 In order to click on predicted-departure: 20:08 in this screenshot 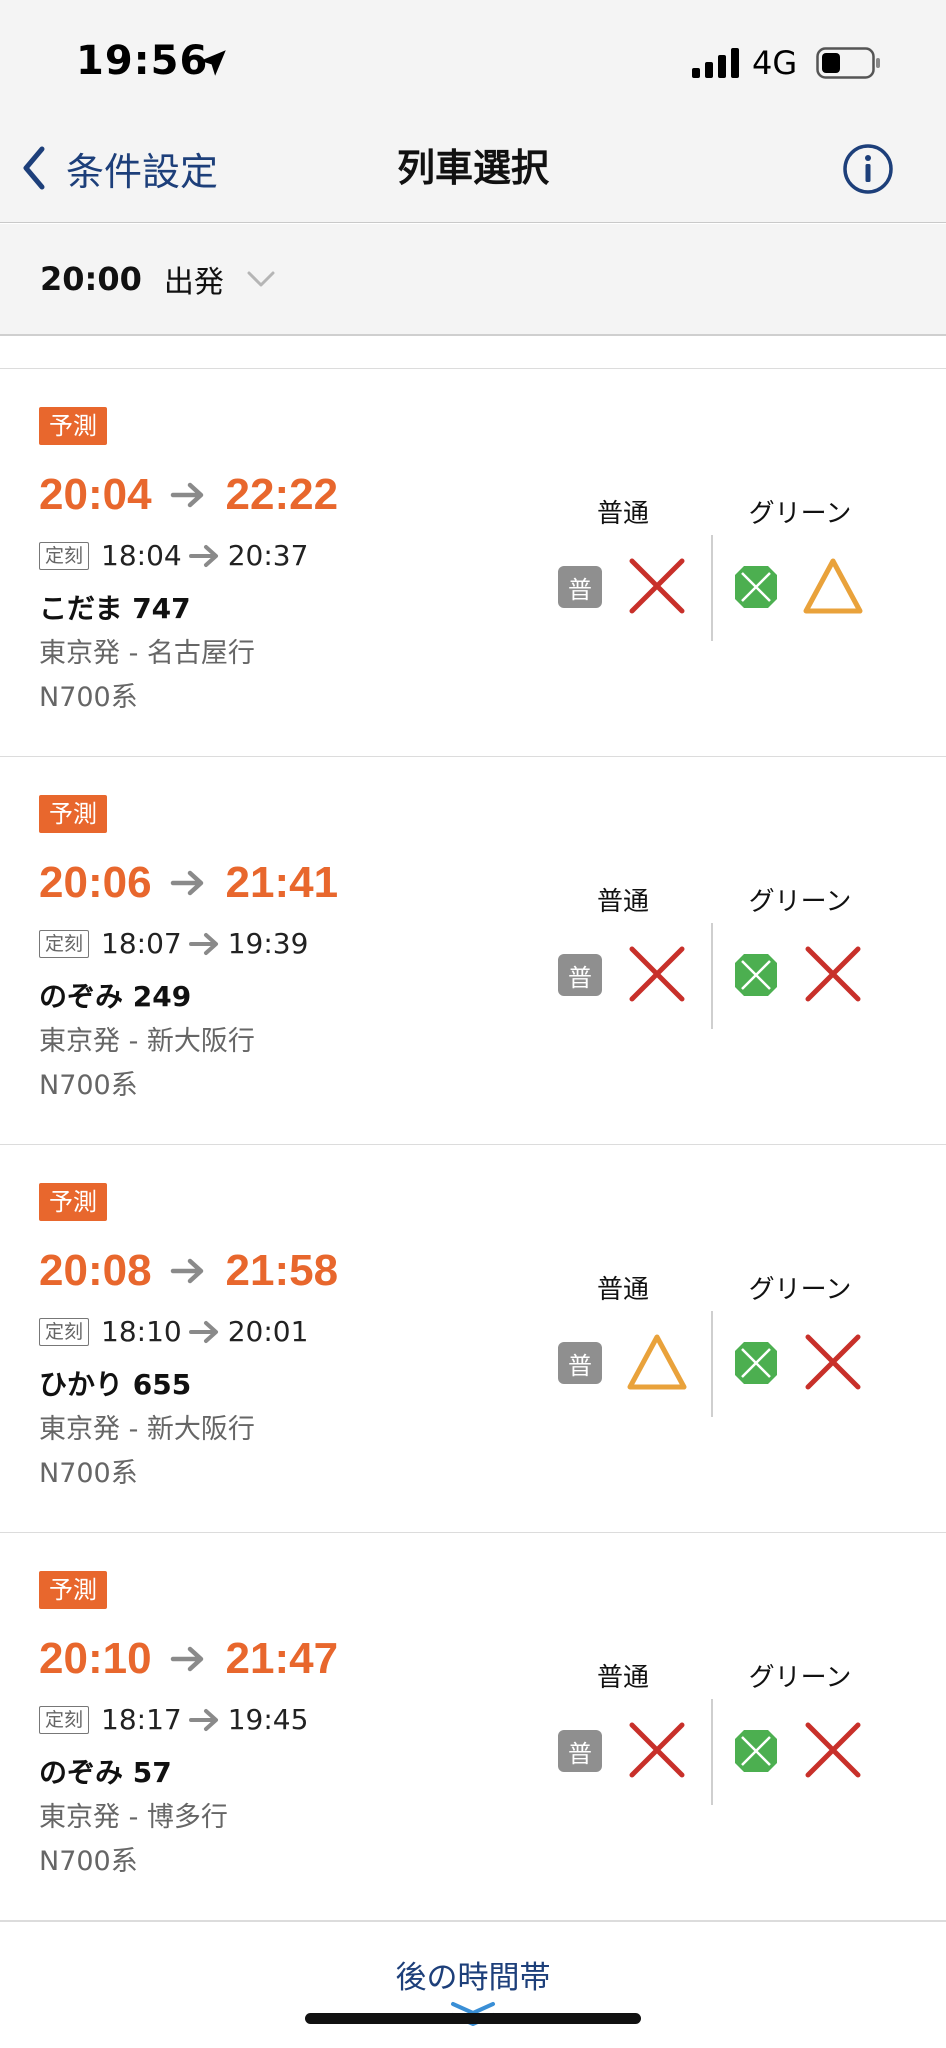, I will do `click(95, 1270)`.